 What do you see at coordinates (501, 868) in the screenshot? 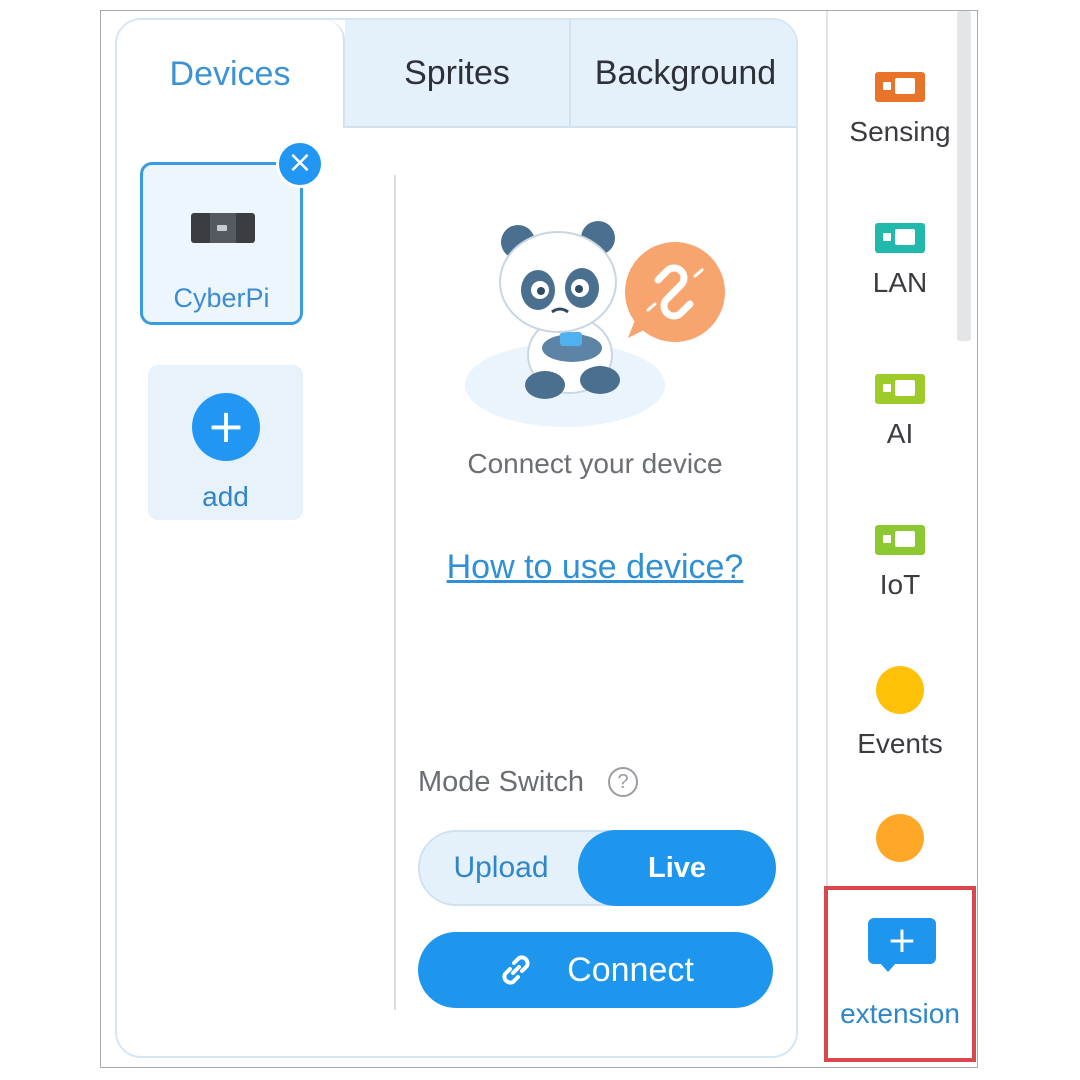
I see `upload-mode-option: Upload` at bounding box center [501, 868].